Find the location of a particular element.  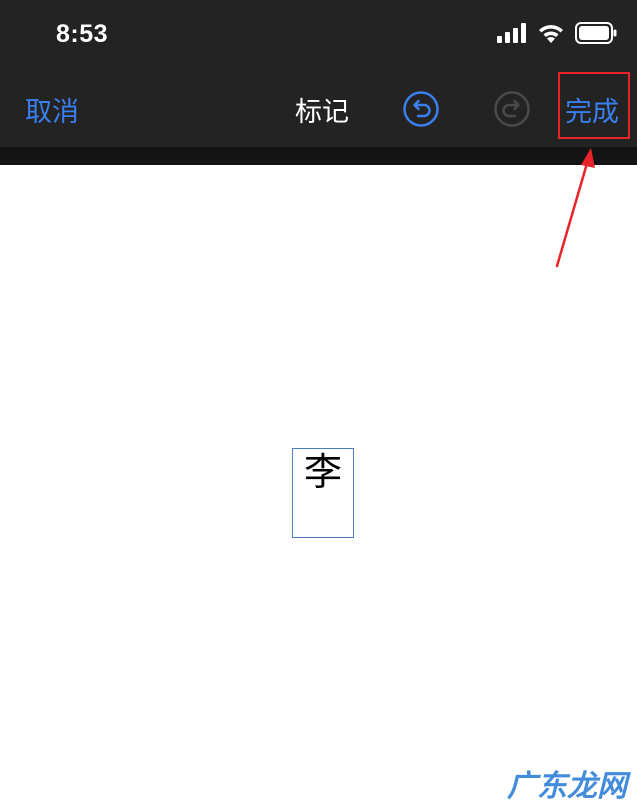

cancel-button: 取消 is located at coordinates (52, 109).